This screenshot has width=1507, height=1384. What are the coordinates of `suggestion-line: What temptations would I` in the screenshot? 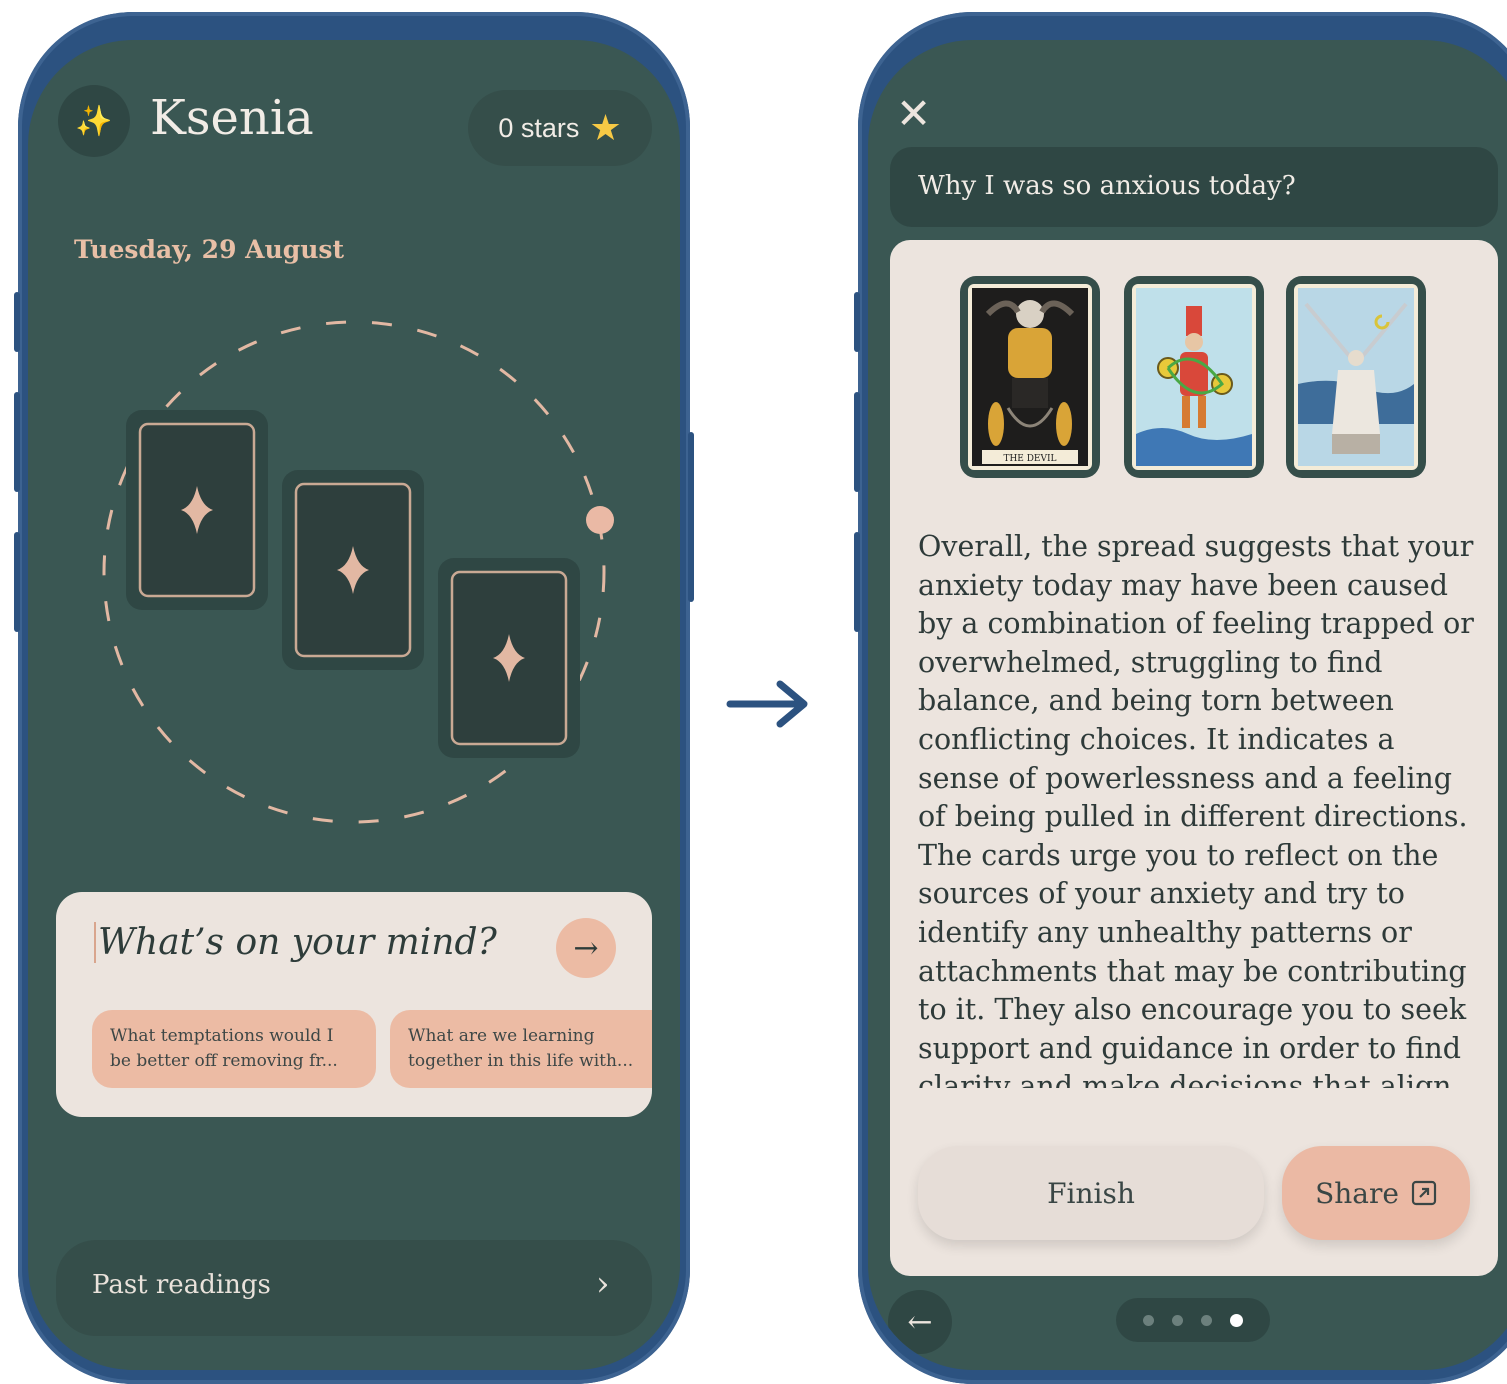 It's located at (222, 1036).